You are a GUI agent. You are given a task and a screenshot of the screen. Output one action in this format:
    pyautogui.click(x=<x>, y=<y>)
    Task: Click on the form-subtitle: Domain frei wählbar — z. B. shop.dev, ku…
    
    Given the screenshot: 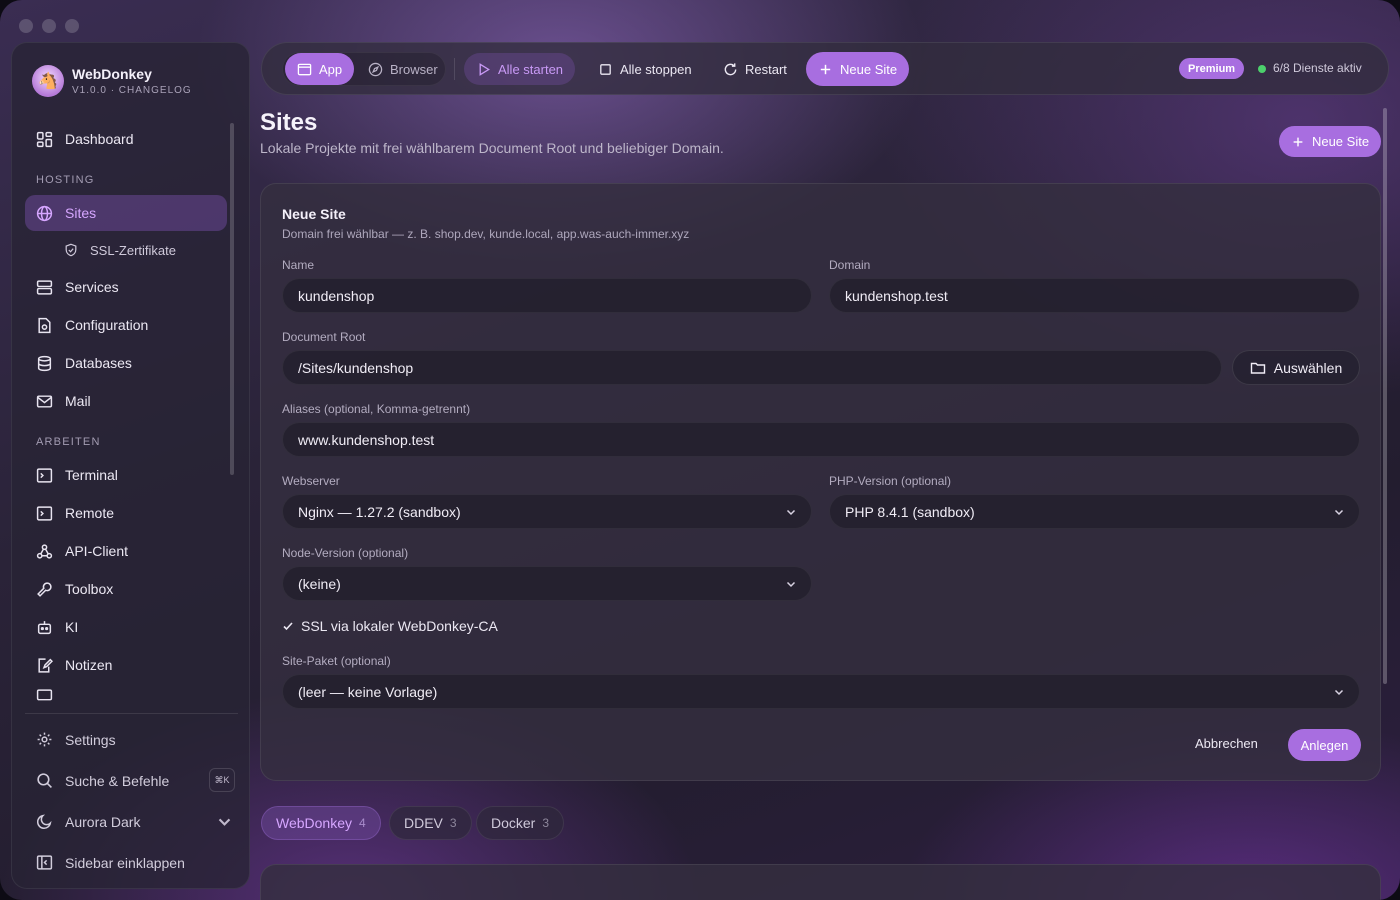 What is the action you would take?
    pyautogui.click(x=486, y=234)
    